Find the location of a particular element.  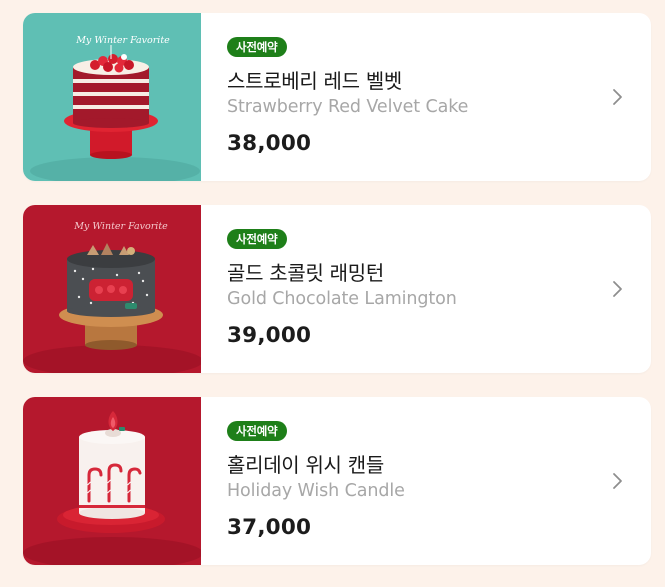

product-name-english: Gold Chocolate Lamington is located at coordinates (342, 299).